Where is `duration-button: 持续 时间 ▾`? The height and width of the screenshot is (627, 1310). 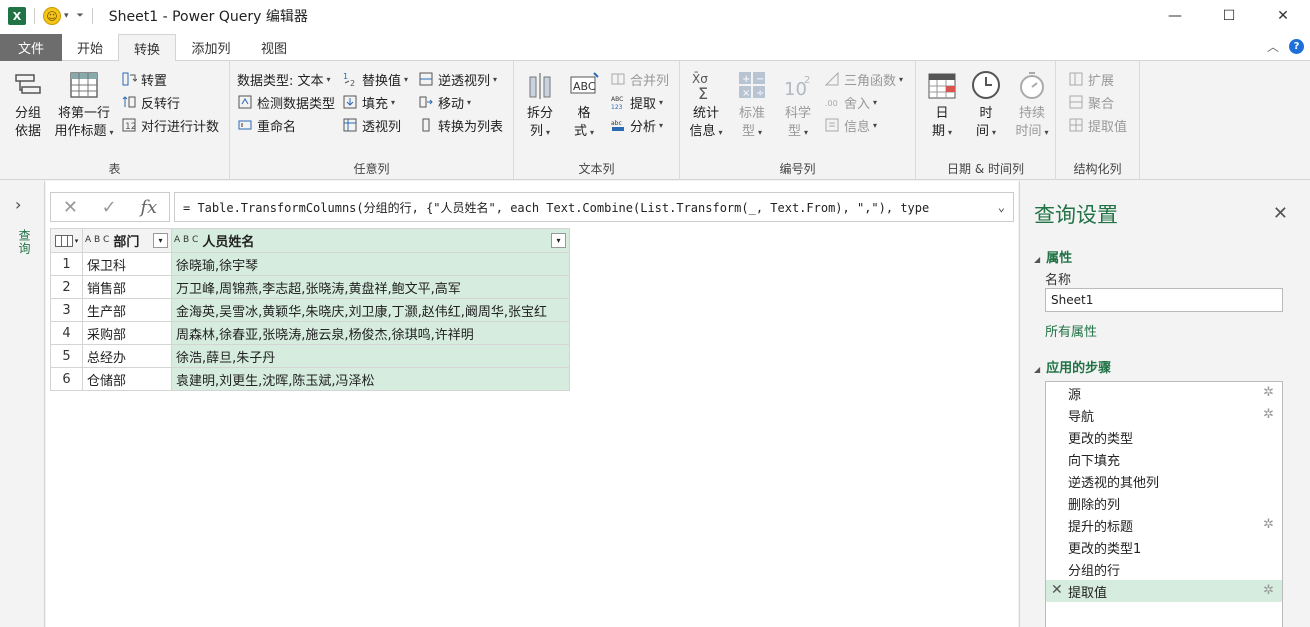
duration-button: 持续 时间 ▾ is located at coordinates (1032, 105).